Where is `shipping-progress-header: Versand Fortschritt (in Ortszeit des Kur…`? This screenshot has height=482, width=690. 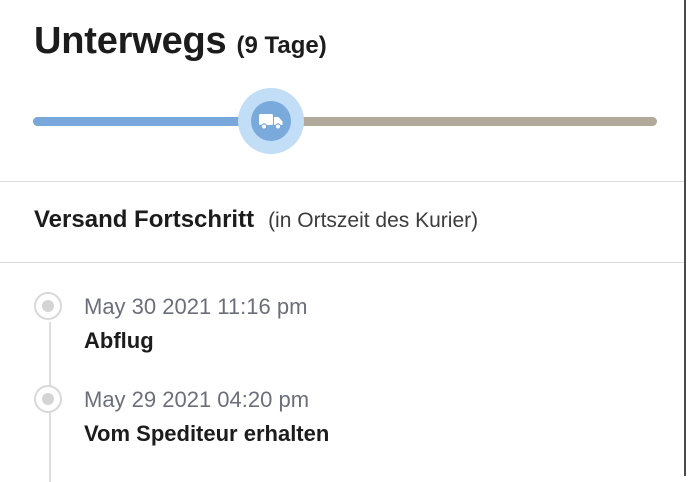 shipping-progress-header: Versand Fortschritt (in Ortszeit des Kur… is located at coordinates (256, 220).